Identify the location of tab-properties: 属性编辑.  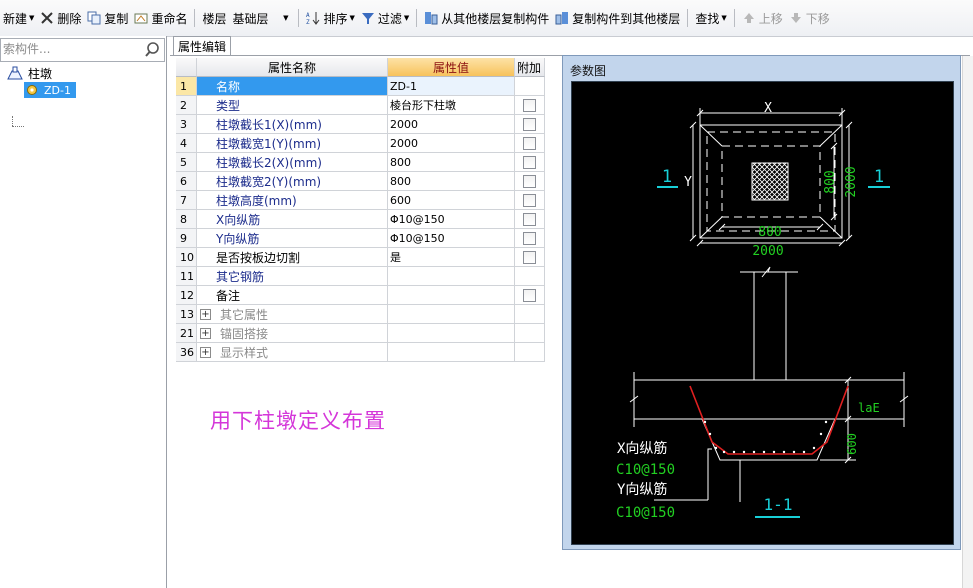
(202, 46).